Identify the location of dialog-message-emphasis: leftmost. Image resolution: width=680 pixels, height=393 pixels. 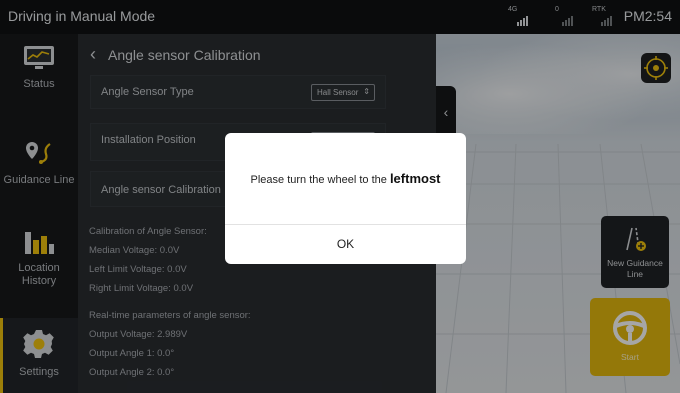
(415, 178).